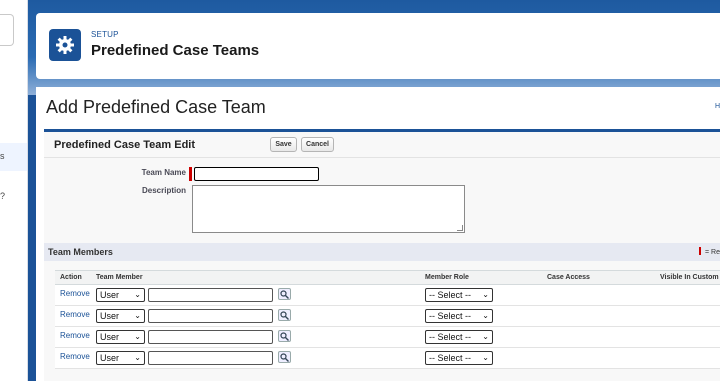  I want to click on column-header-team-member: Team Member, so click(119, 277).